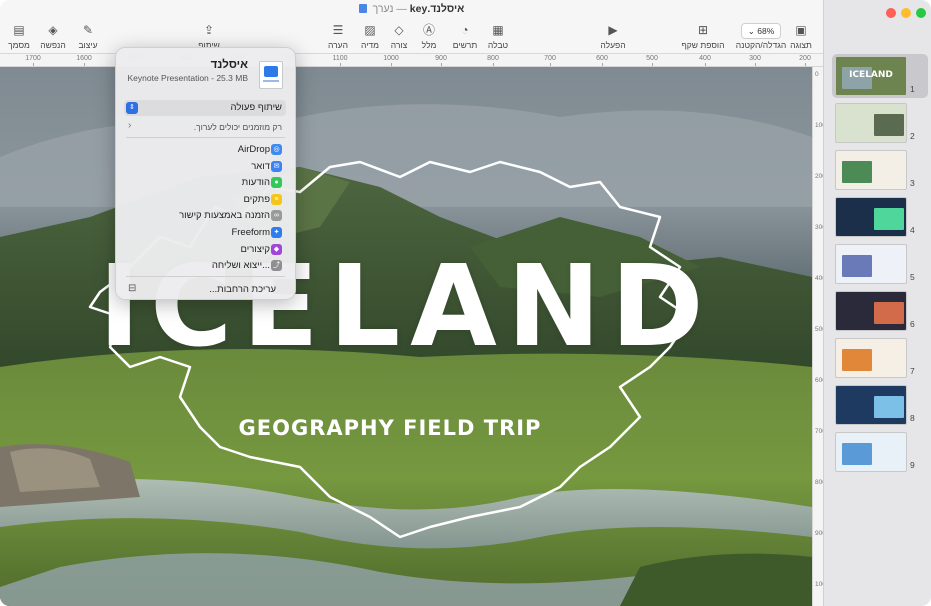 The height and width of the screenshot is (606, 931). I want to click on slide-number: 7, so click(912, 371).